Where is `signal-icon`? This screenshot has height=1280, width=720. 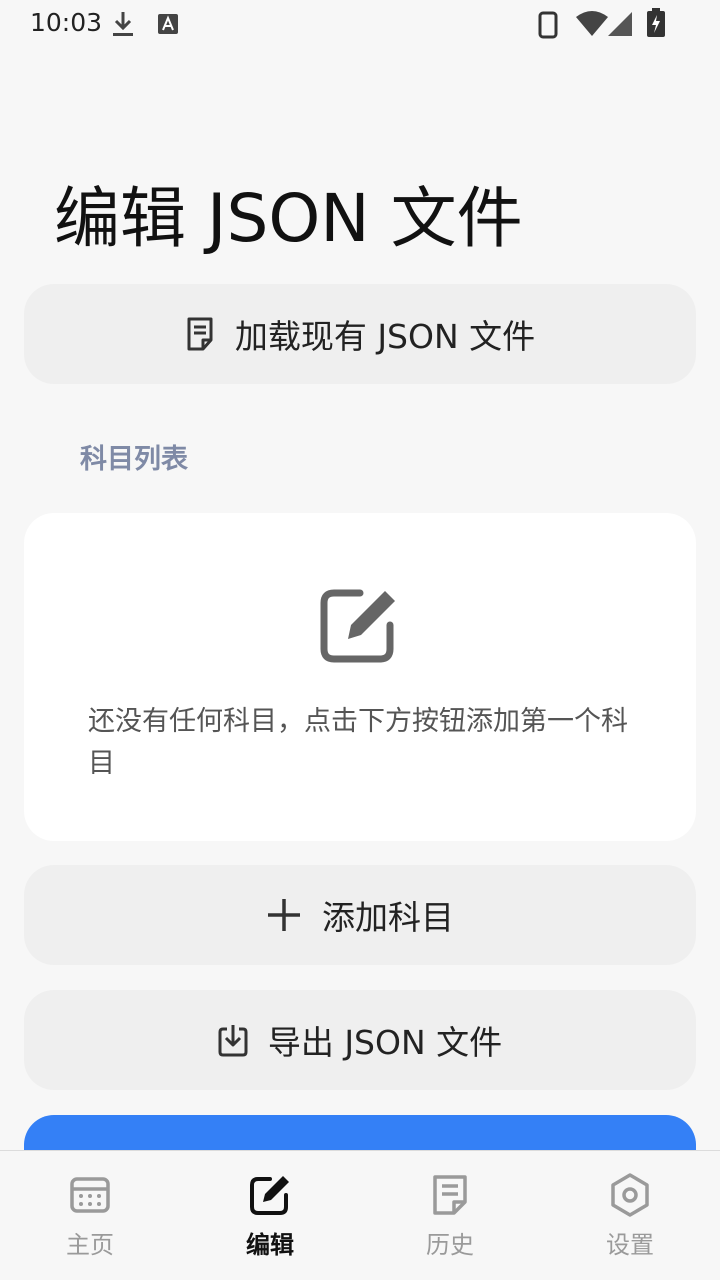 signal-icon is located at coordinates (620, 26).